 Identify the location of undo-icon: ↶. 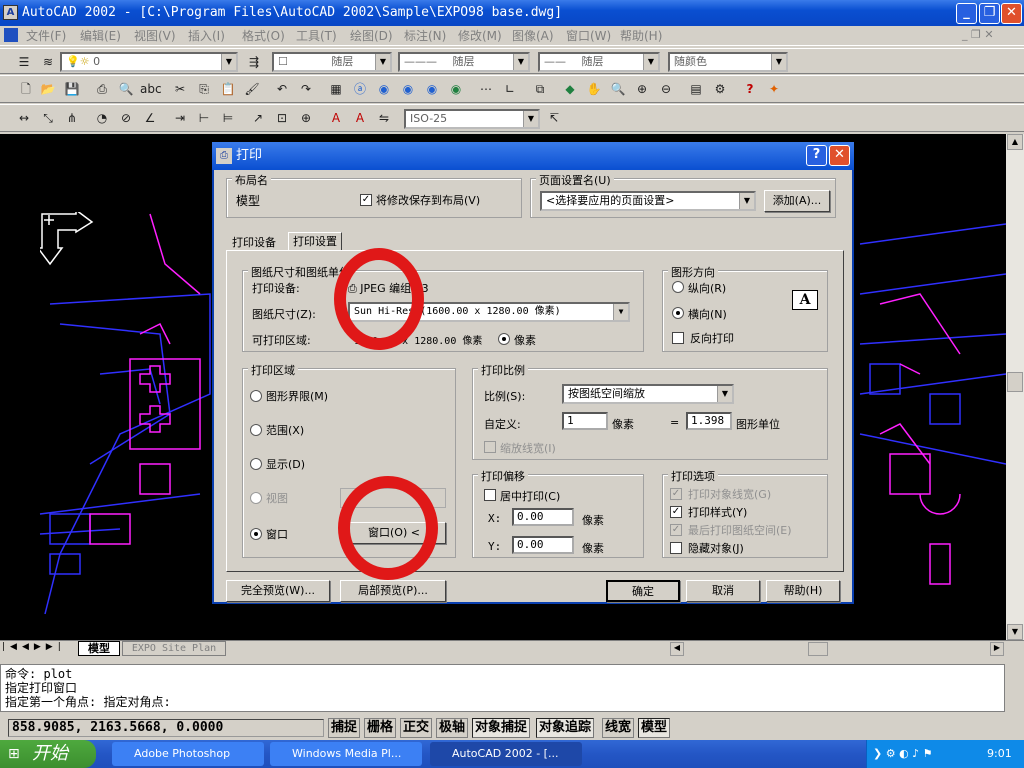
(282, 89).